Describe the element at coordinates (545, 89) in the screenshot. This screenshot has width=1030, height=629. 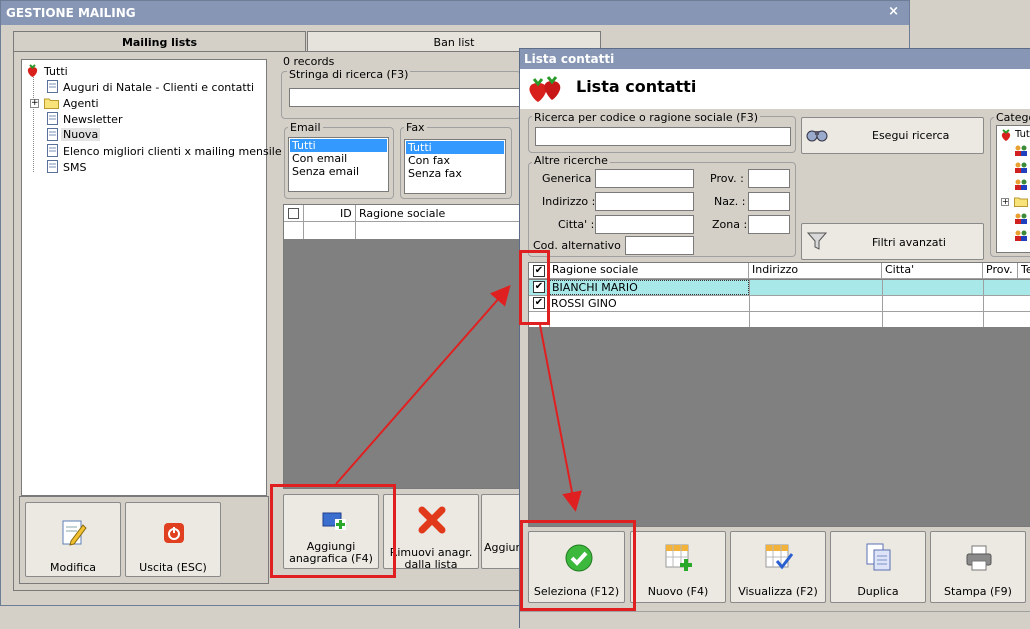
I see `strawberries-icon` at that location.